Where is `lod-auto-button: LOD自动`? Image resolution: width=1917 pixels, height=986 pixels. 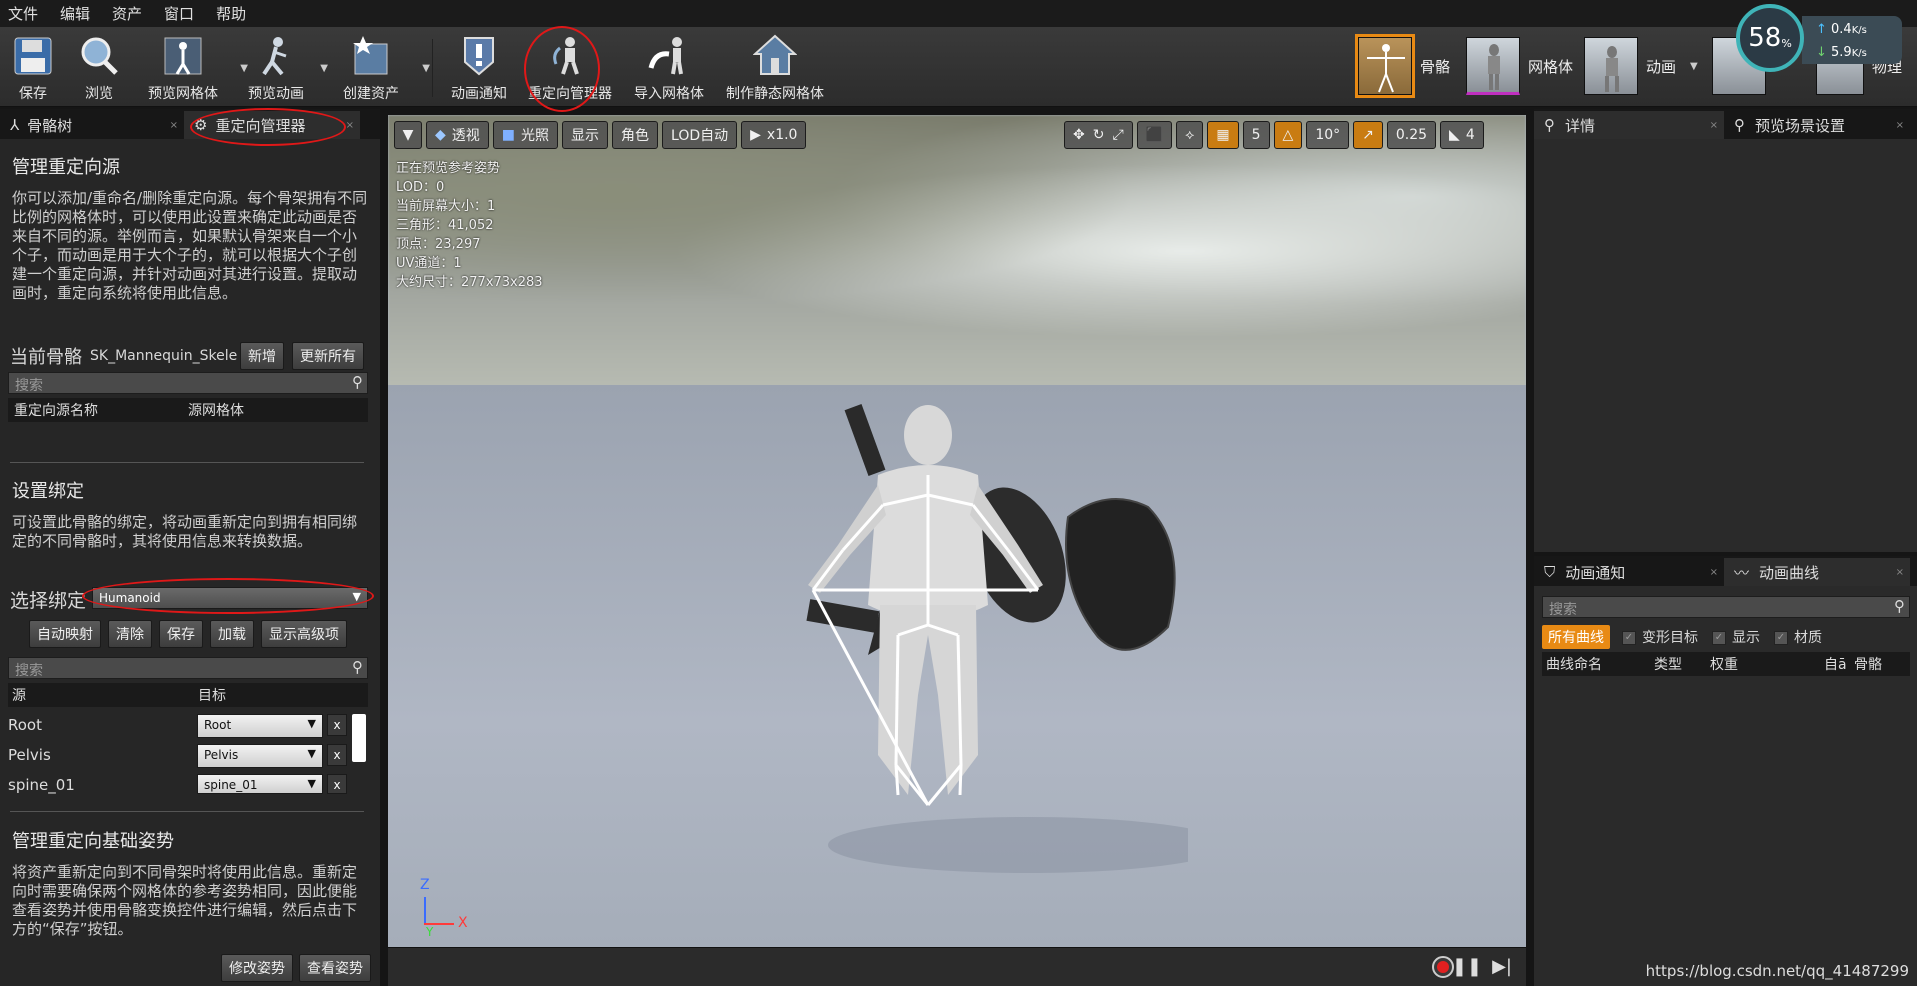 lod-auto-button: LOD自动 is located at coordinates (700, 135).